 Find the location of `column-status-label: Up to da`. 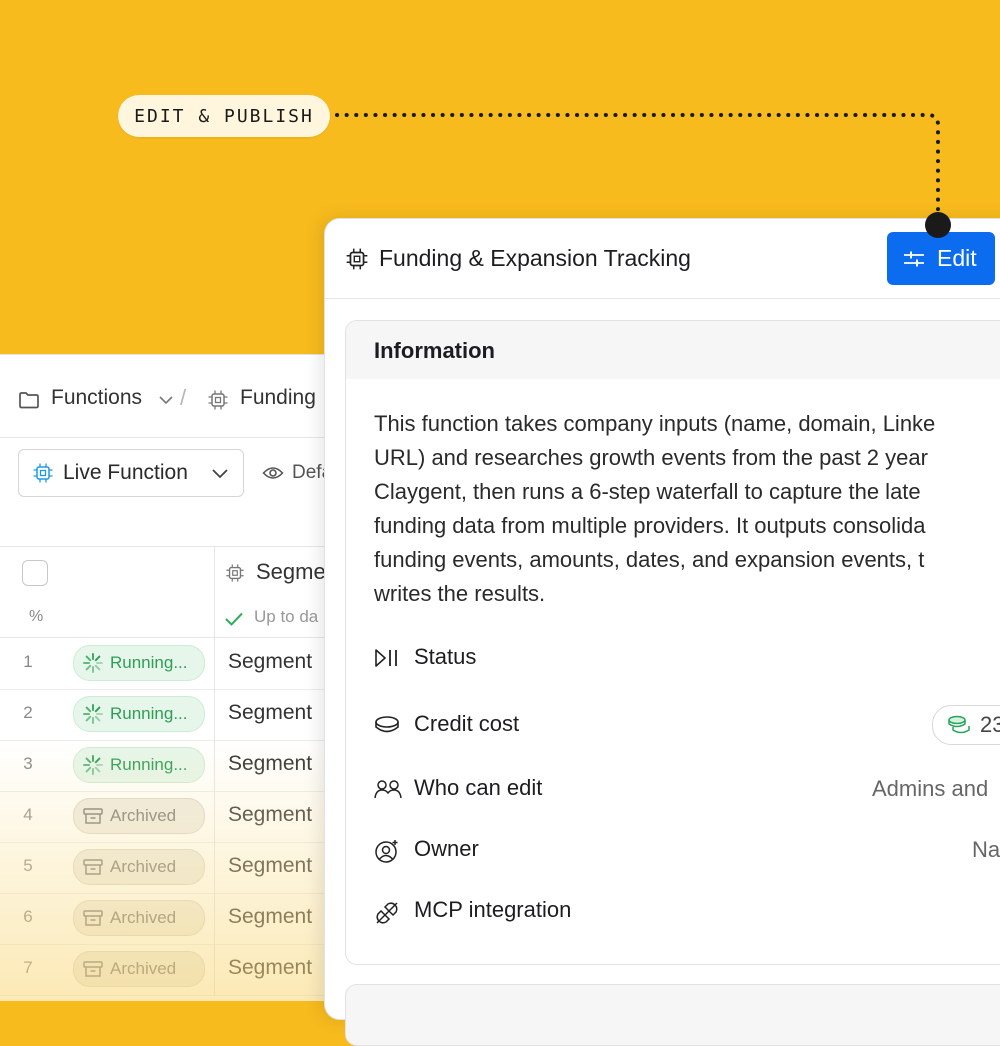

column-status-label: Up to da is located at coordinates (286, 616).